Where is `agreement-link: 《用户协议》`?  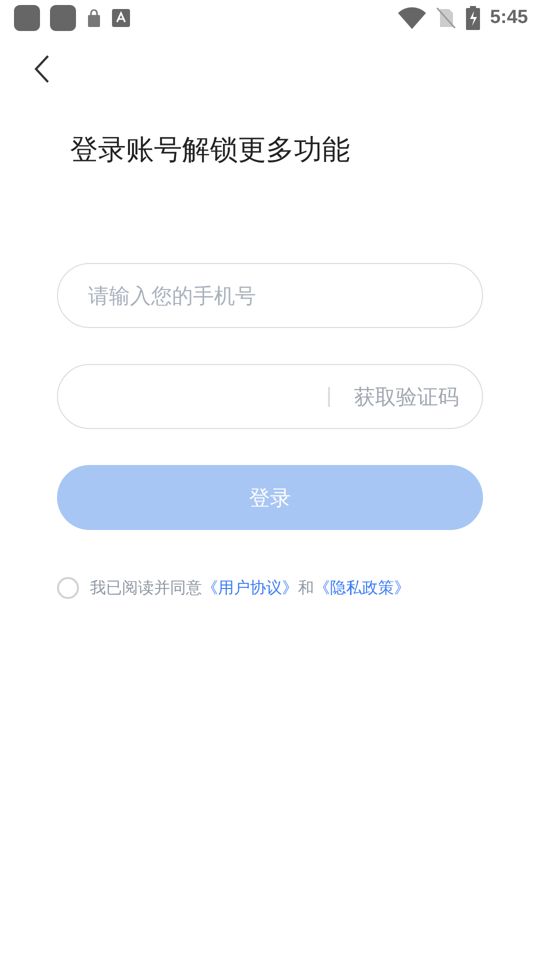 agreement-link: 《用户协议》 is located at coordinates (250, 587).